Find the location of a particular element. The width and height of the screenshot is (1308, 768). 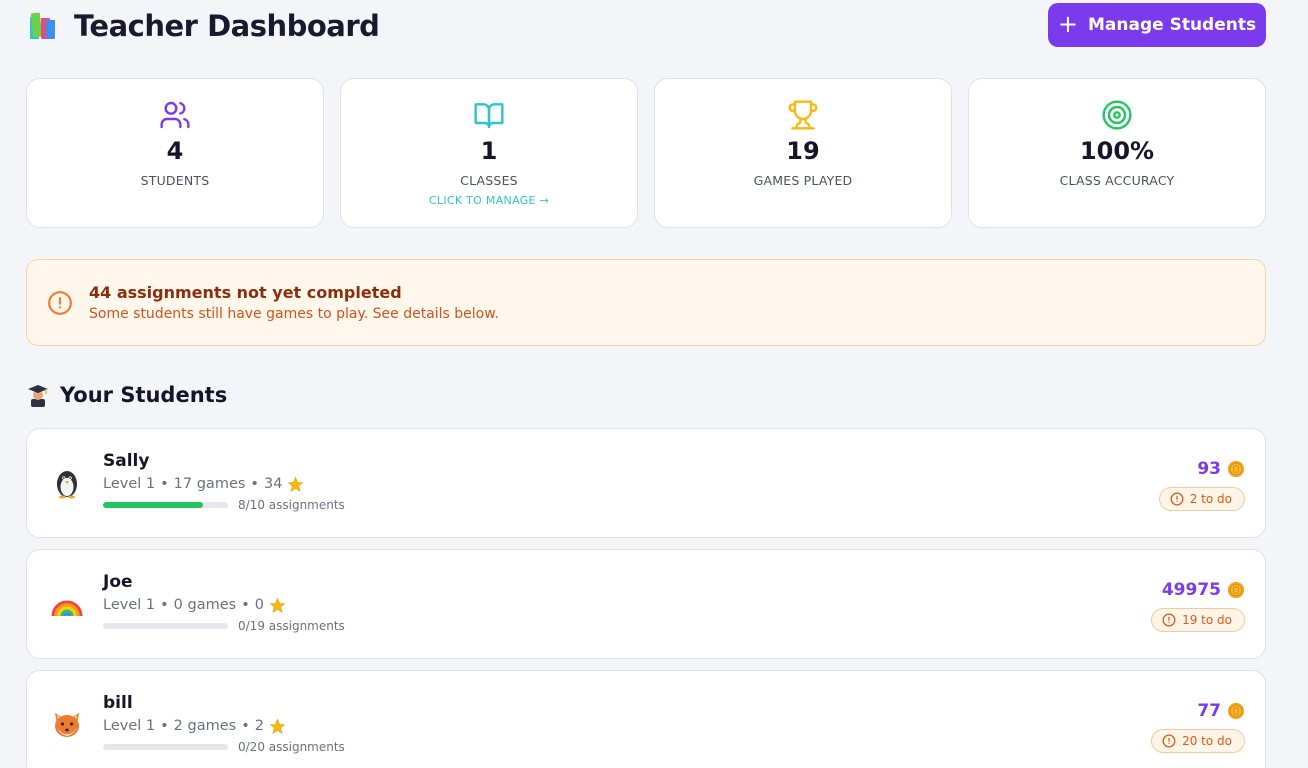

student-meta: Level 1 • 17 games • 34 is located at coordinates (224, 484).